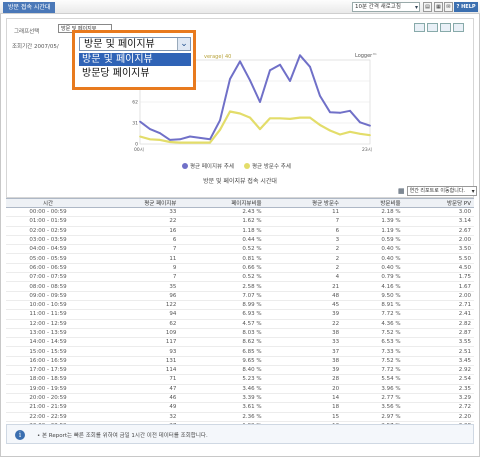  What do you see at coordinates (119, 44) in the screenshot?
I see `dropdown-selected-value: 방문 및 페이지뷰` at bounding box center [119, 44].